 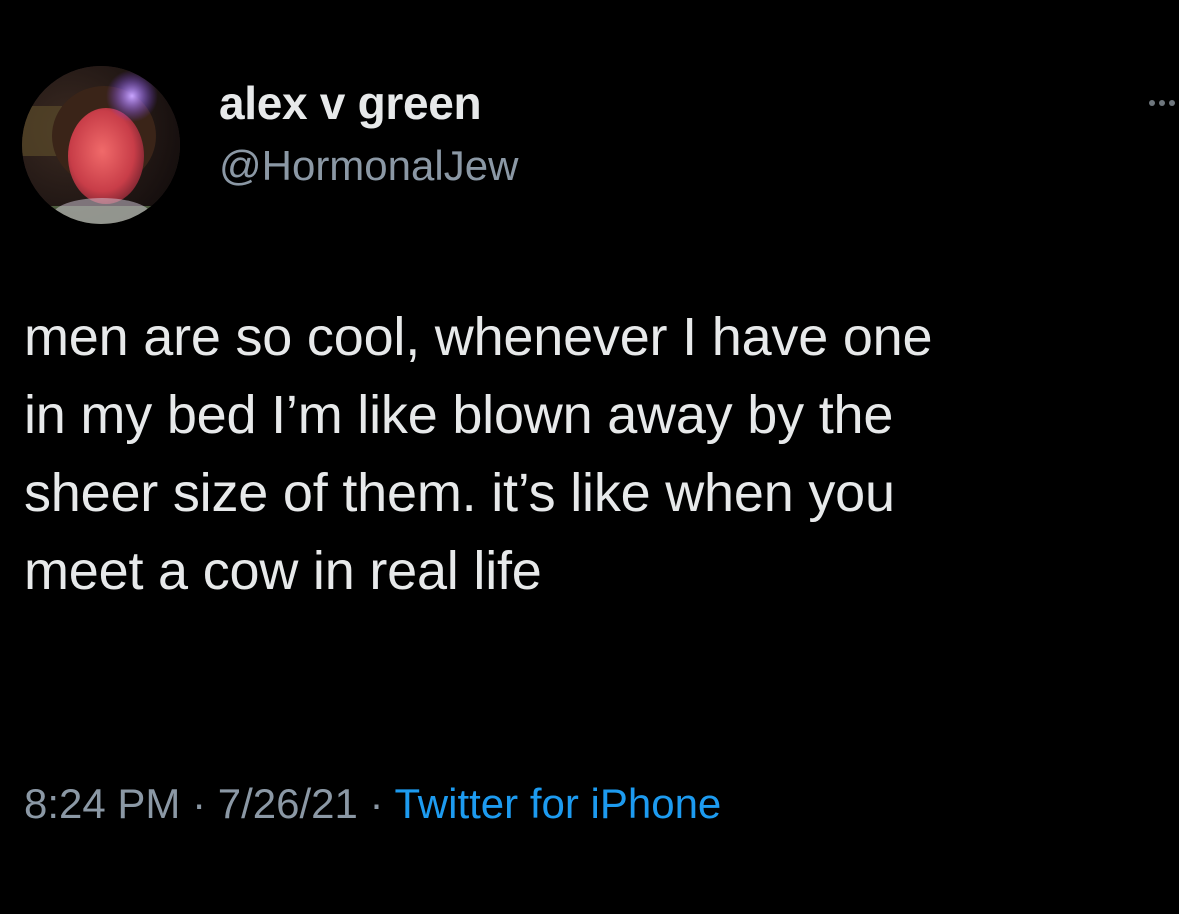 I want to click on more-options-icon, so click(x=1162, y=103).